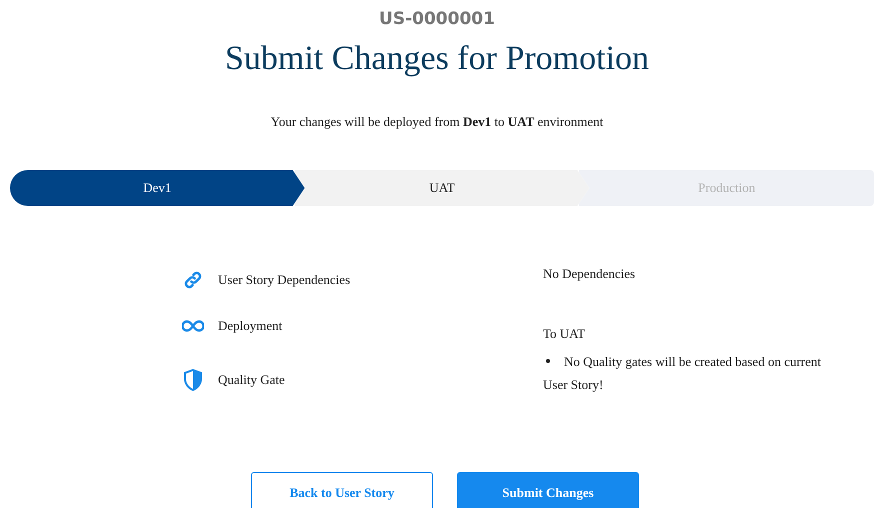  What do you see at coordinates (548, 490) in the screenshot?
I see `submit-button: Submit Changes` at bounding box center [548, 490].